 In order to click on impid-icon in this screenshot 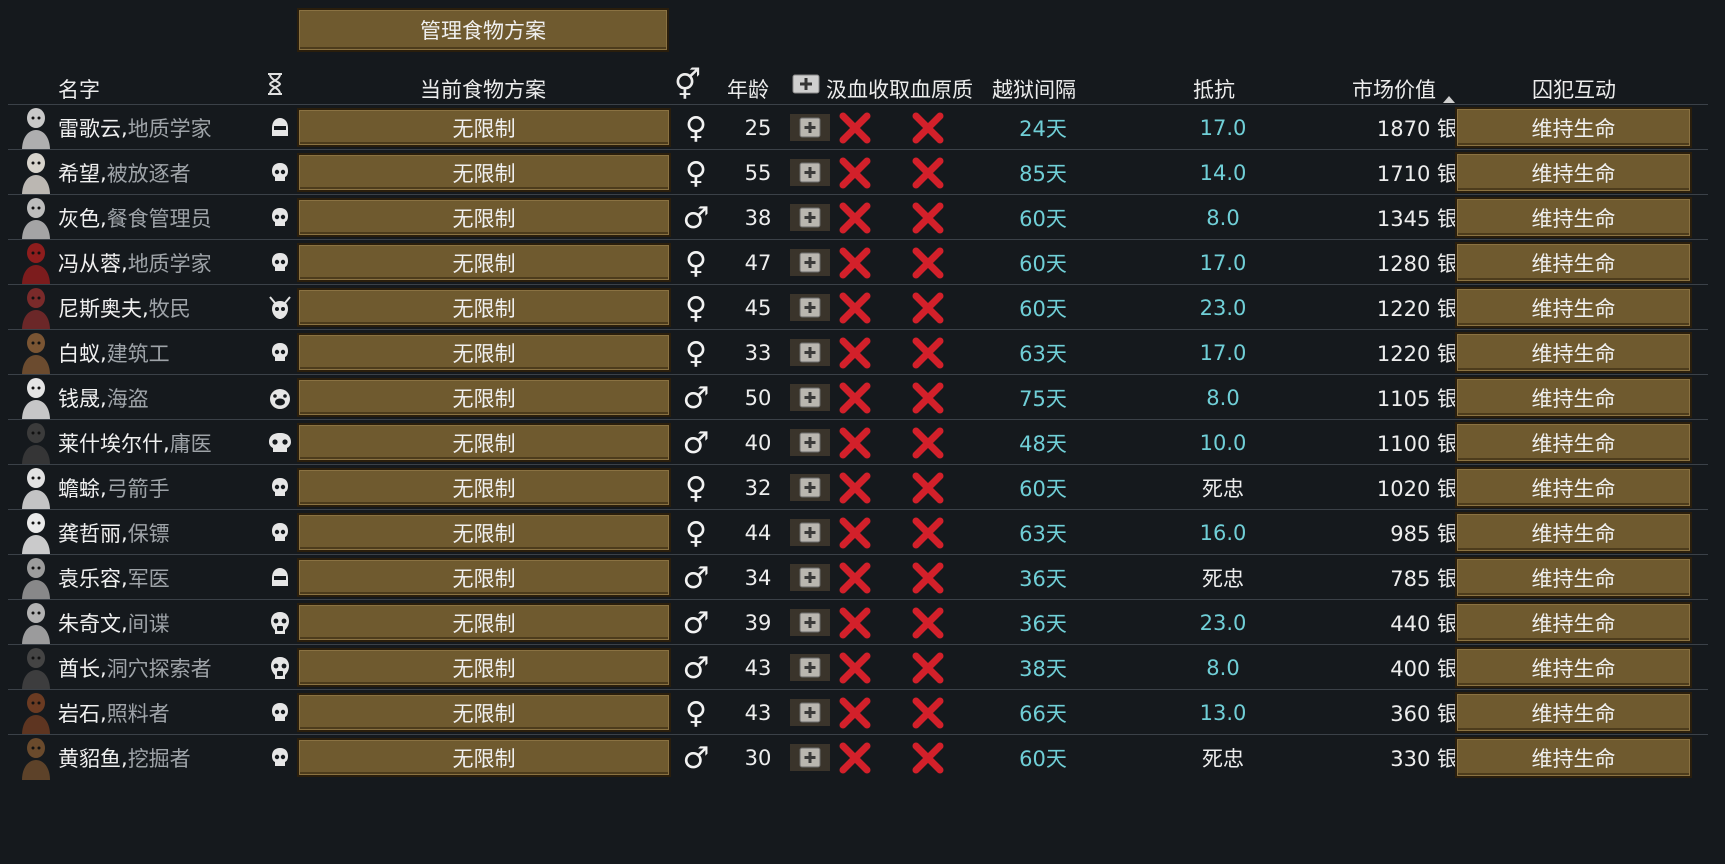, I will do `click(280, 307)`.